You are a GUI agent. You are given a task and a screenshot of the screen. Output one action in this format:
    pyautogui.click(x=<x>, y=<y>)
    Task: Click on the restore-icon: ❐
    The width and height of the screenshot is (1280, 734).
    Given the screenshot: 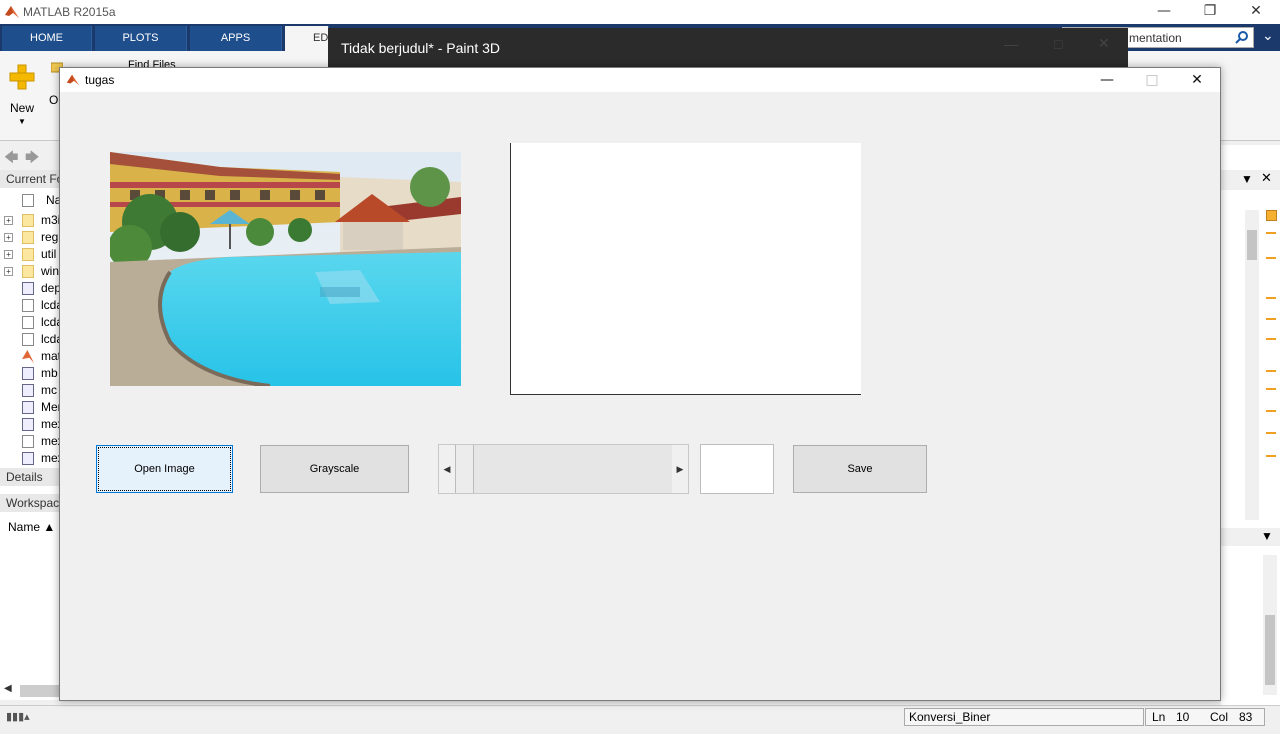 What is the action you would take?
    pyautogui.click(x=1210, y=12)
    